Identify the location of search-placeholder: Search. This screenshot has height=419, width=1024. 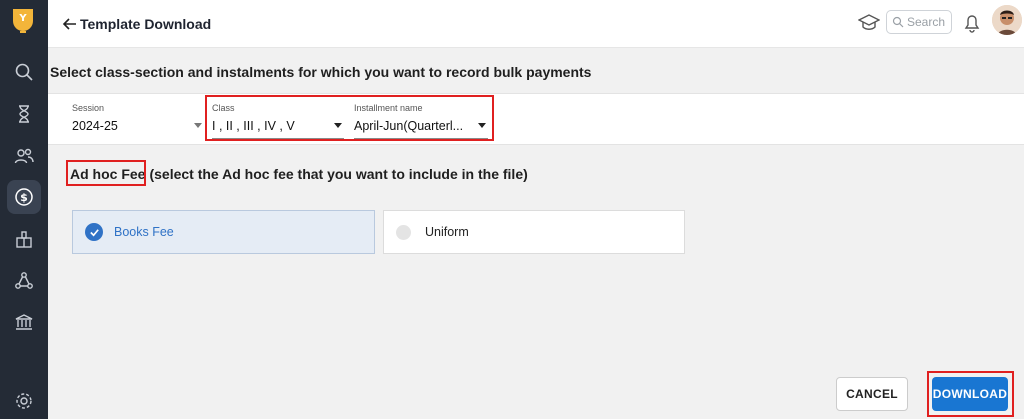
(926, 22).